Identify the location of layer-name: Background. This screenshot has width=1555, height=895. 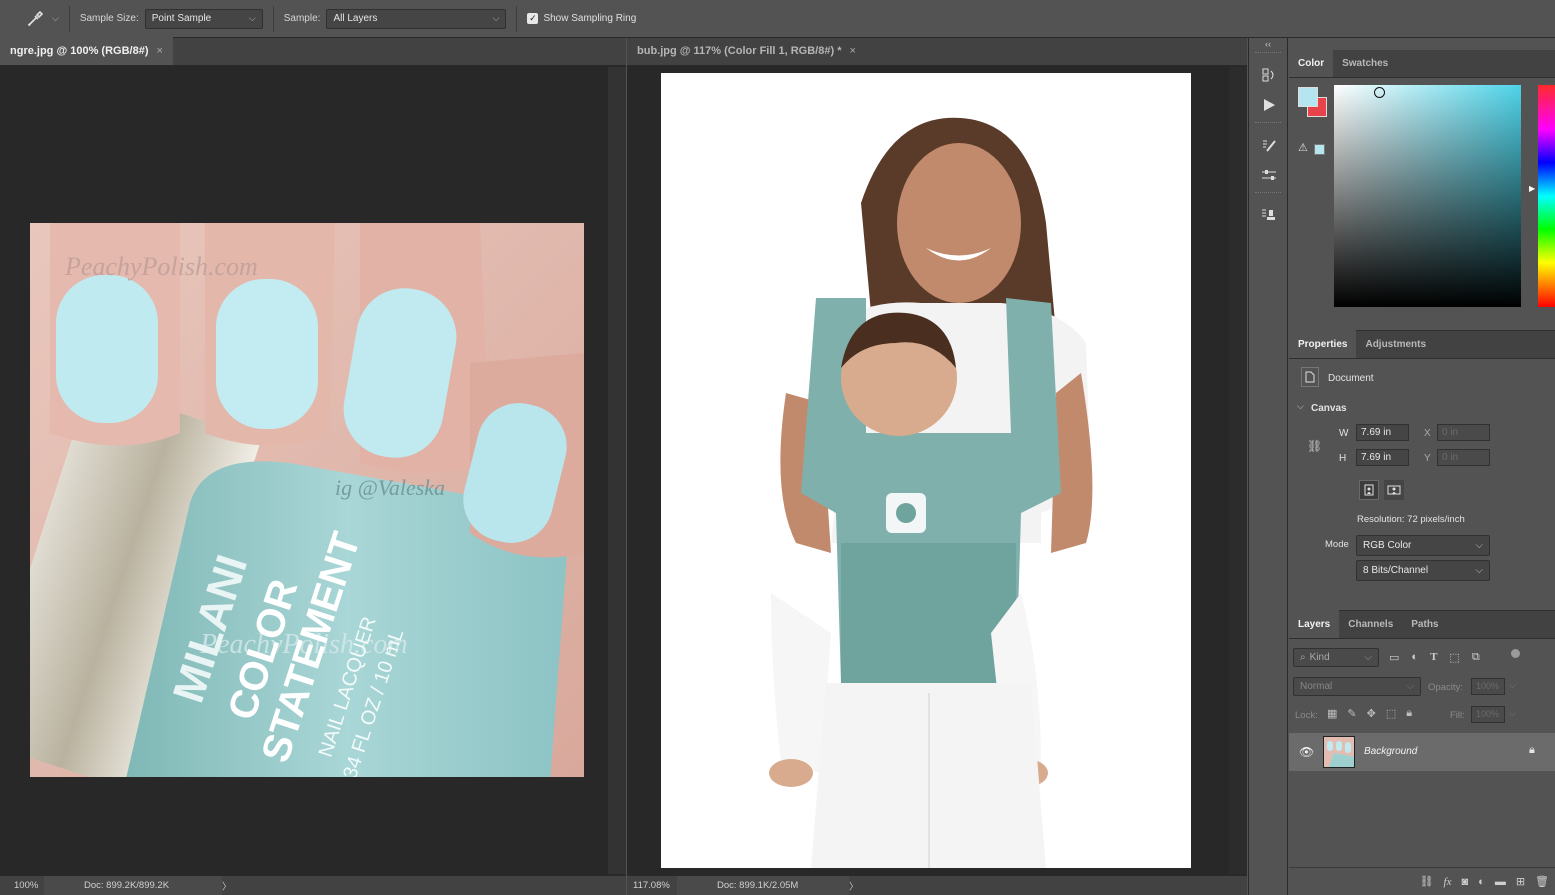
(1390, 751).